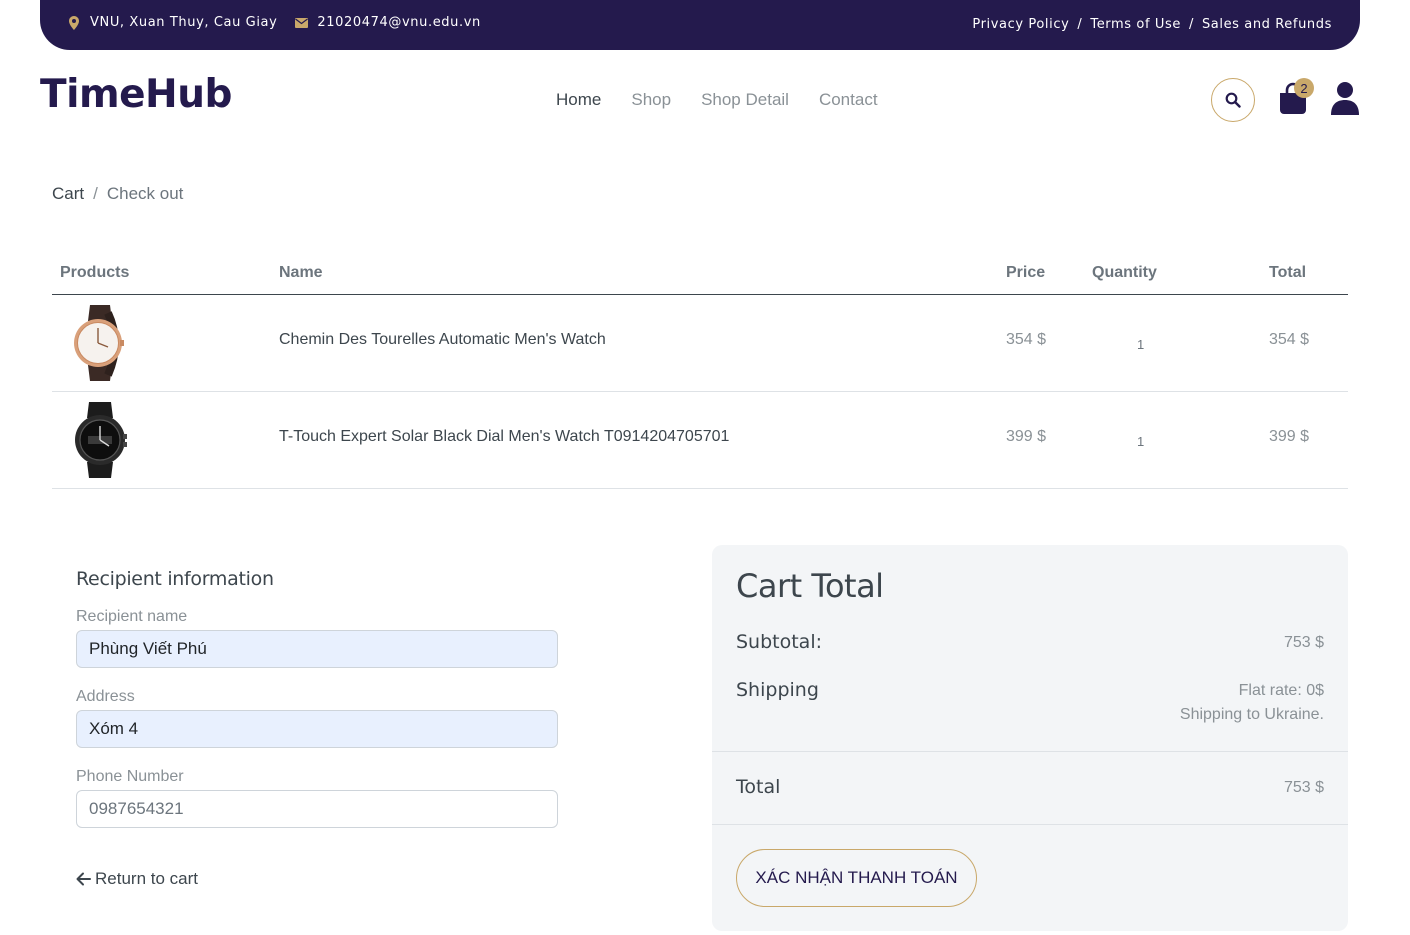 This screenshot has height=935, width=1410. What do you see at coordinates (146, 878) in the screenshot?
I see `return-to-cart-label: Return to cart` at bounding box center [146, 878].